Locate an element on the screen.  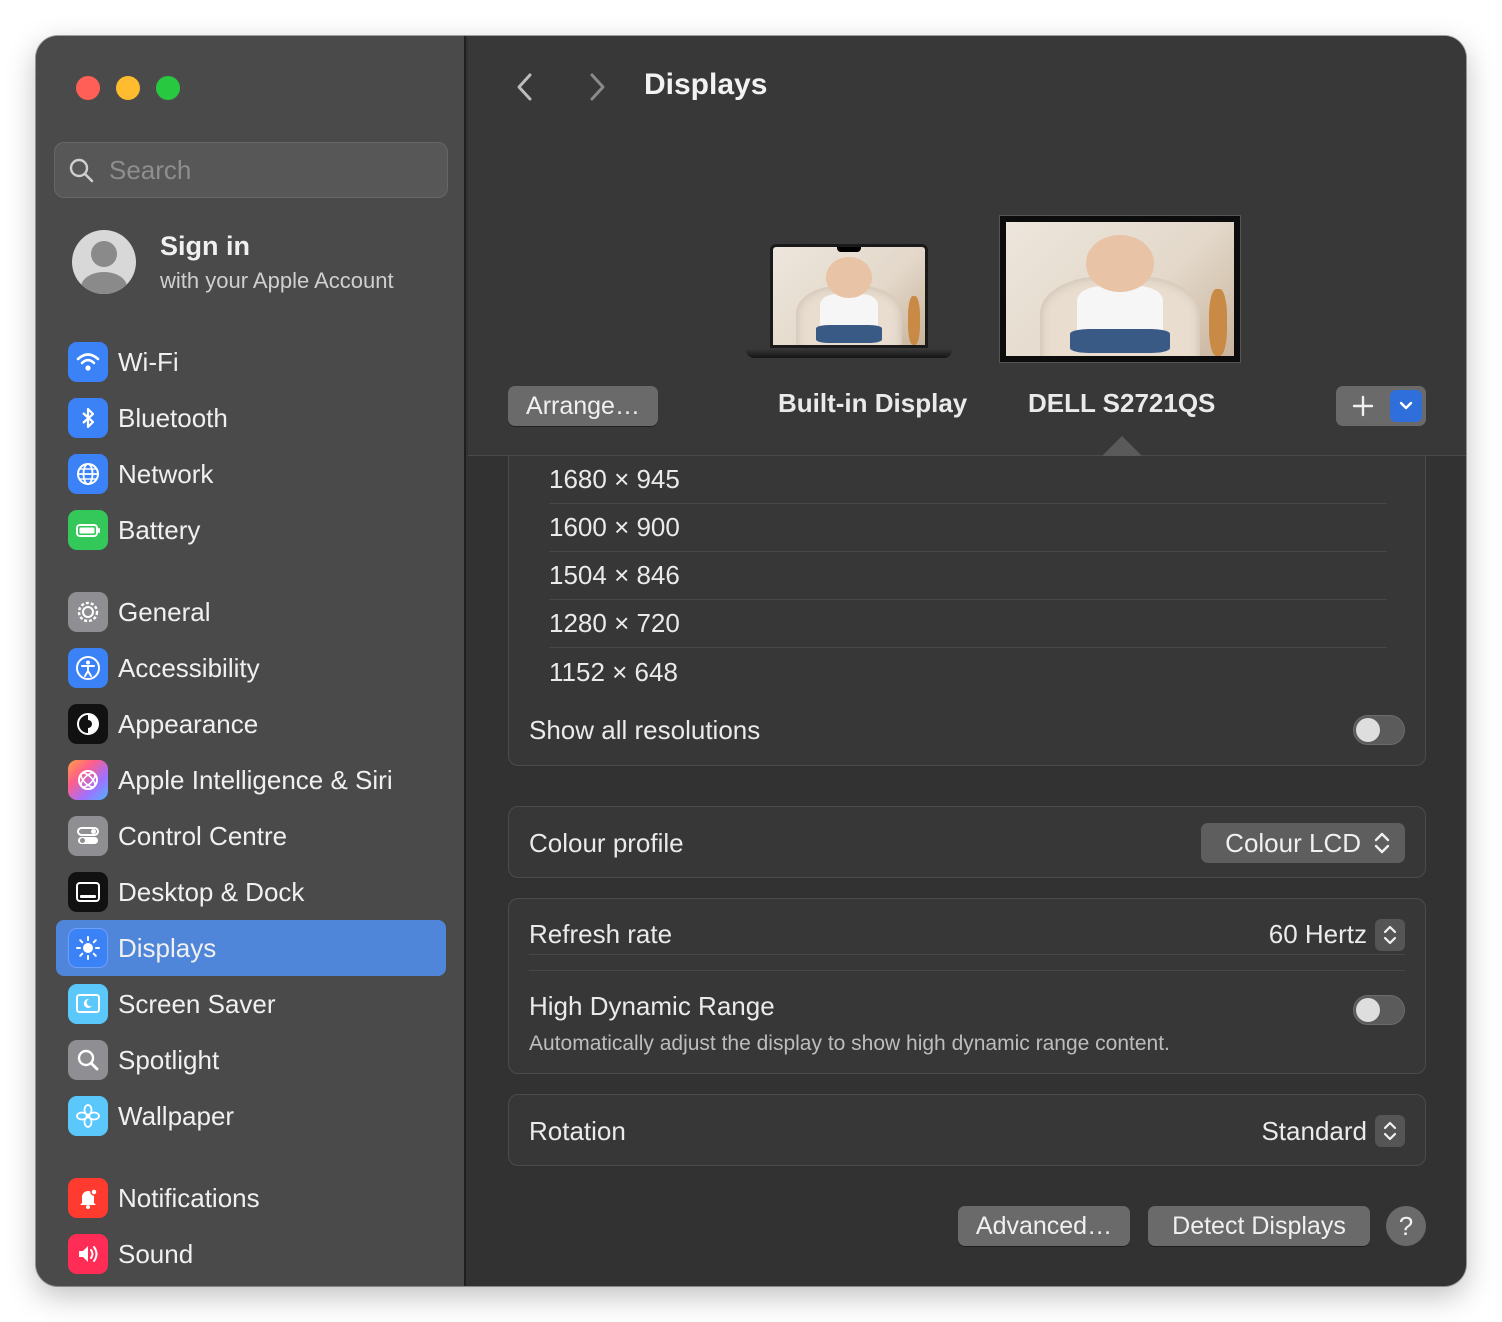
sidebar-item-screen-saver: Screen Saver is located at coordinates (251, 1004).